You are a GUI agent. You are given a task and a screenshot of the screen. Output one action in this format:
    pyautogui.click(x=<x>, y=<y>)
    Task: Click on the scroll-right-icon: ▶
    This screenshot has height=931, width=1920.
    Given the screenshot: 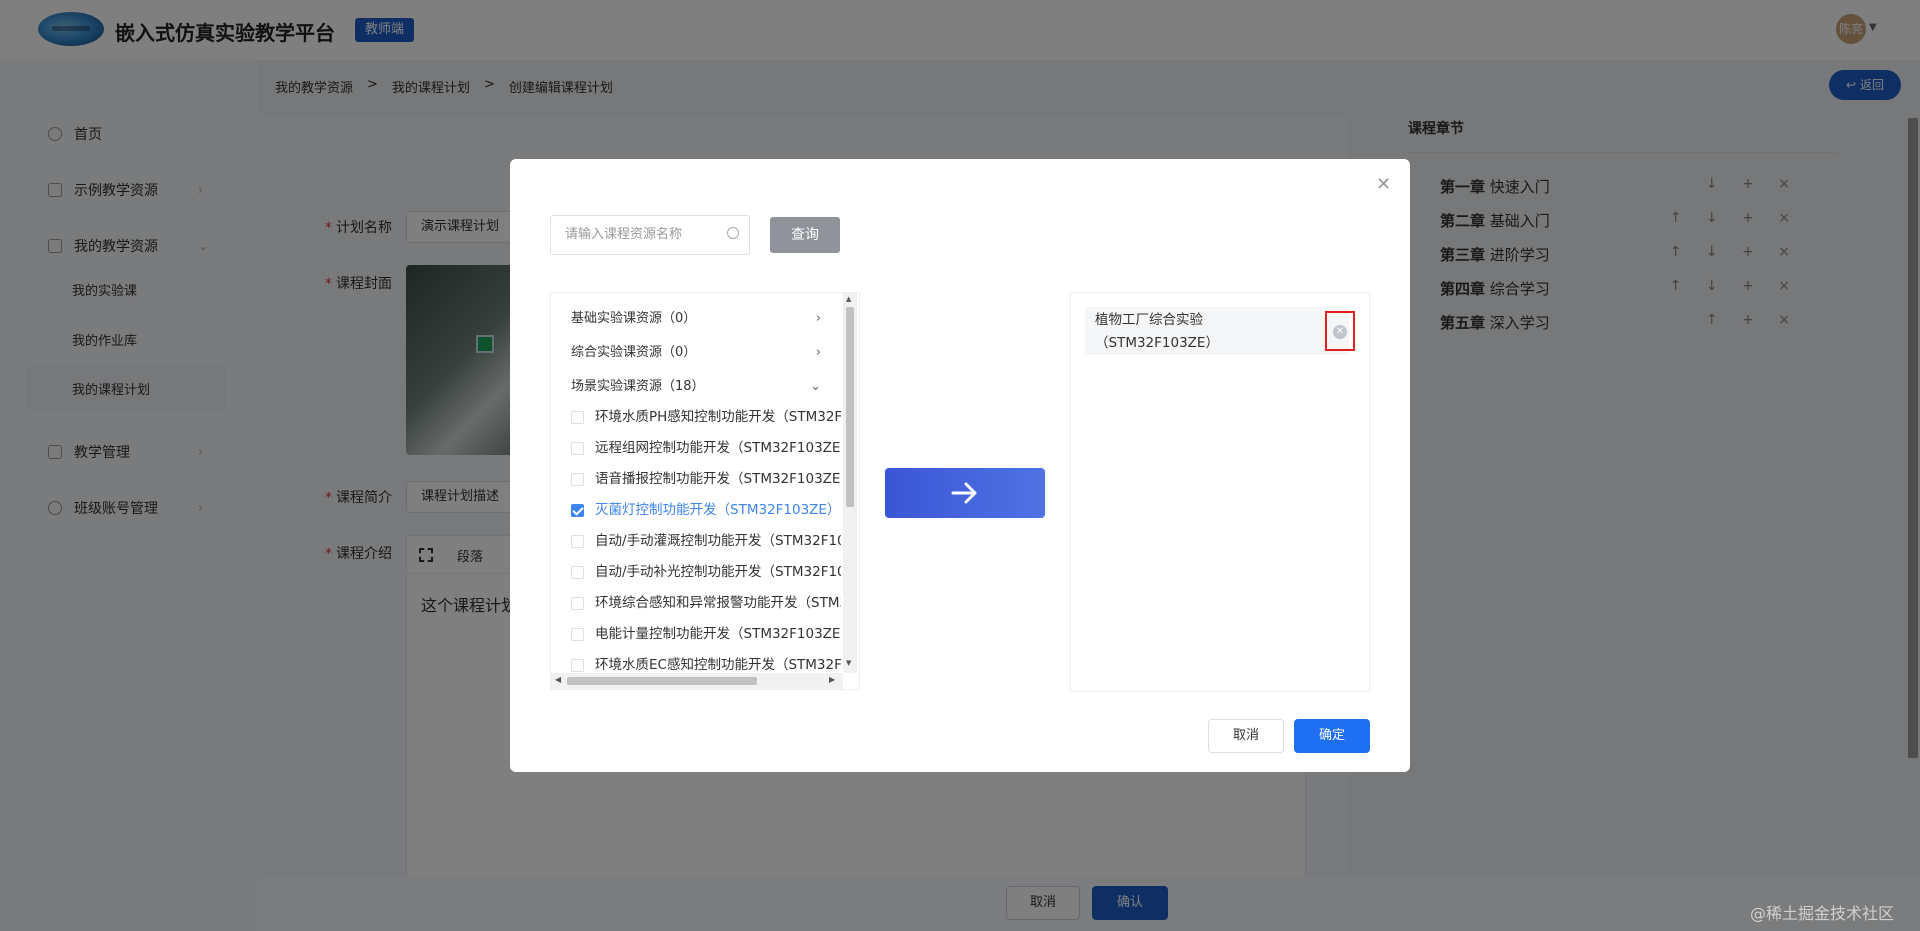 What is the action you would take?
    pyautogui.click(x=832, y=679)
    